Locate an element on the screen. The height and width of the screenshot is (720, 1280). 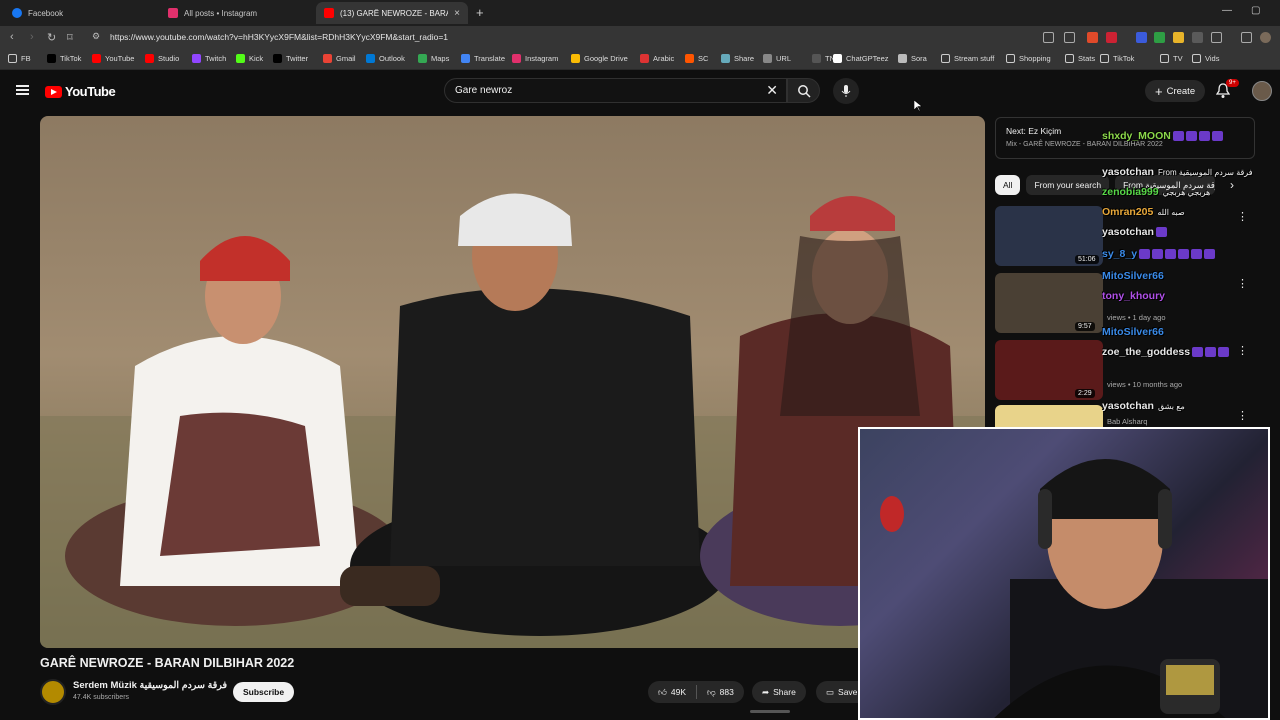
save-button: ▭ Save is located at coordinates (837, 692).